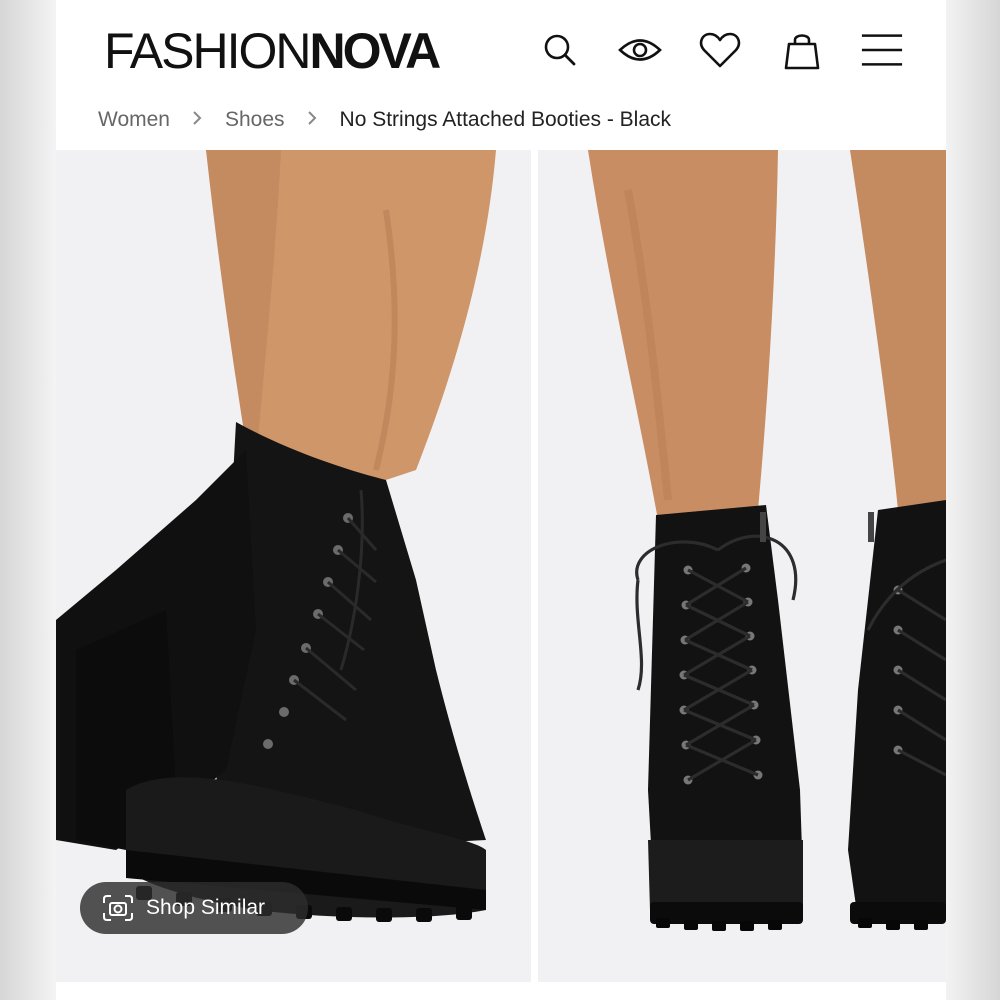 Image resolution: width=1000 pixels, height=1000 pixels. What do you see at coordinates (255, 120) in the screenshot?
I see `breadcrumb-shoes: Shoes` at bounding box center [255, 120].